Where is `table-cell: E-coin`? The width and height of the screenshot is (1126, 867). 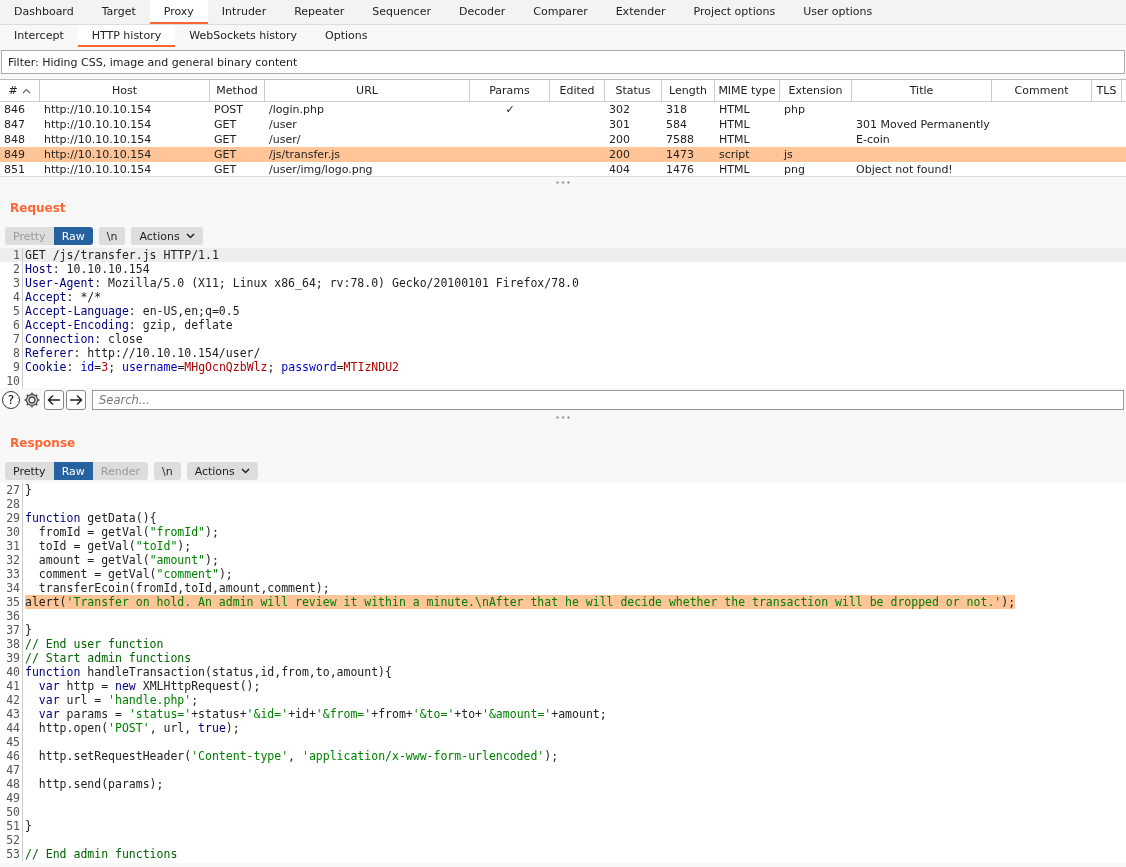 table-cell: E-coin is located at coordinates (873, 139).